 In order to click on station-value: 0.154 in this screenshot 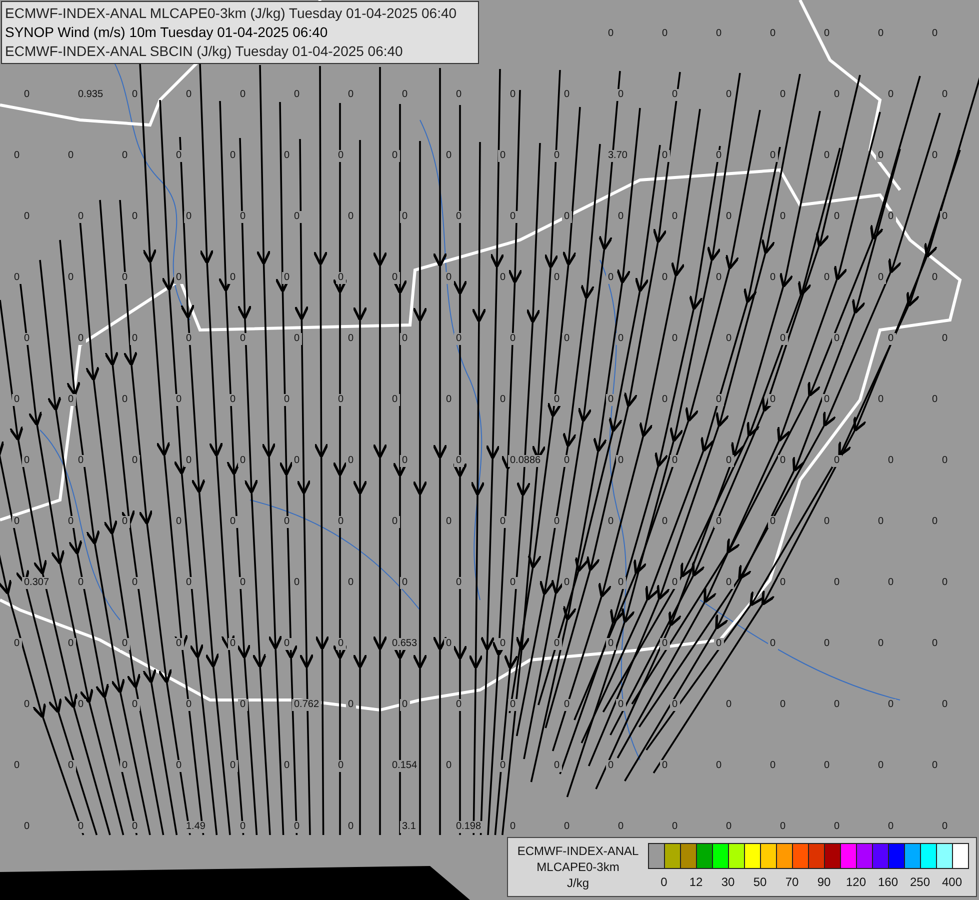, I will do `click(405, 766)`.